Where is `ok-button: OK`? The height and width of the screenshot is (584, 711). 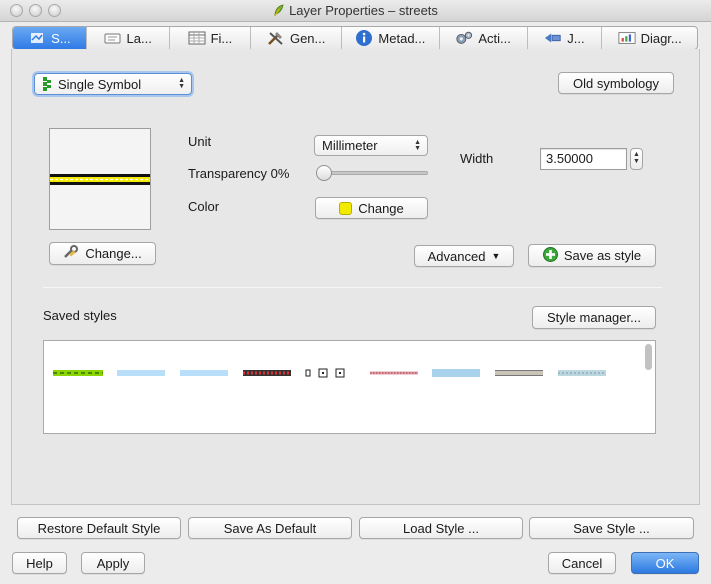
ok-button: OK is located at coordinates (665, 563).